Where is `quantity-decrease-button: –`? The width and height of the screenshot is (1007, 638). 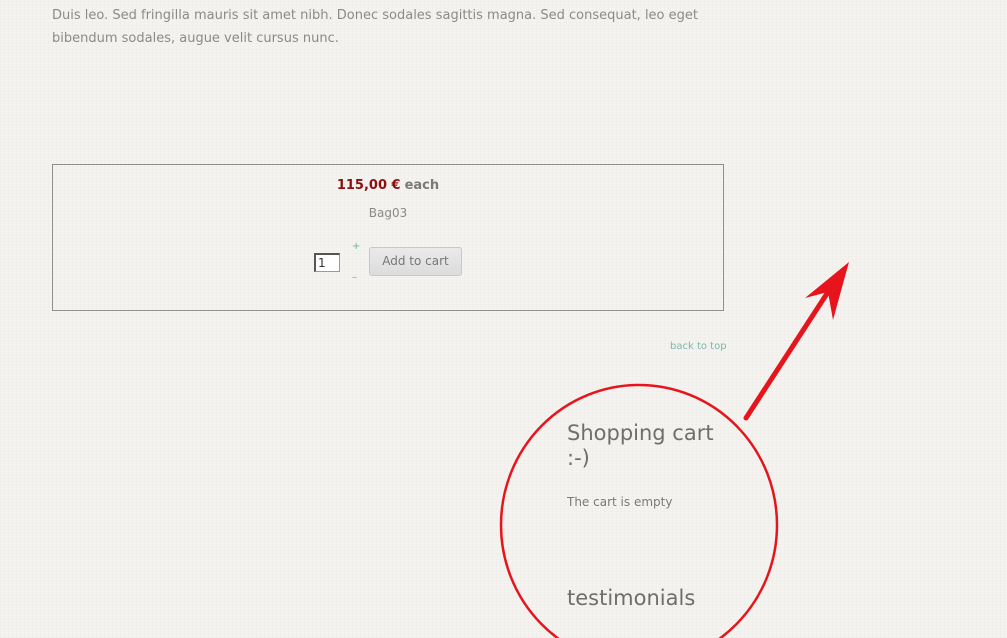
quantity-decrease-button: – is located at coordinates (354, 278).